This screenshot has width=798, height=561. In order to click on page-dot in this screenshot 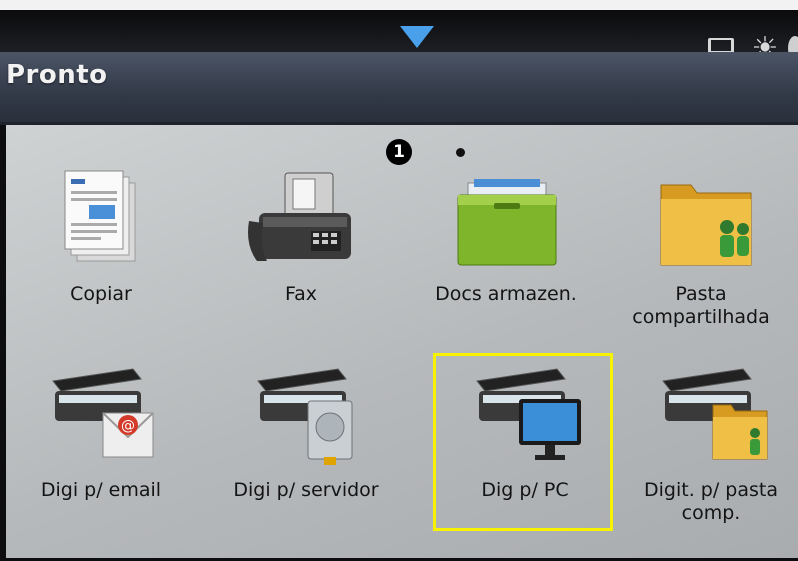, I will do `click(460, 152)`.